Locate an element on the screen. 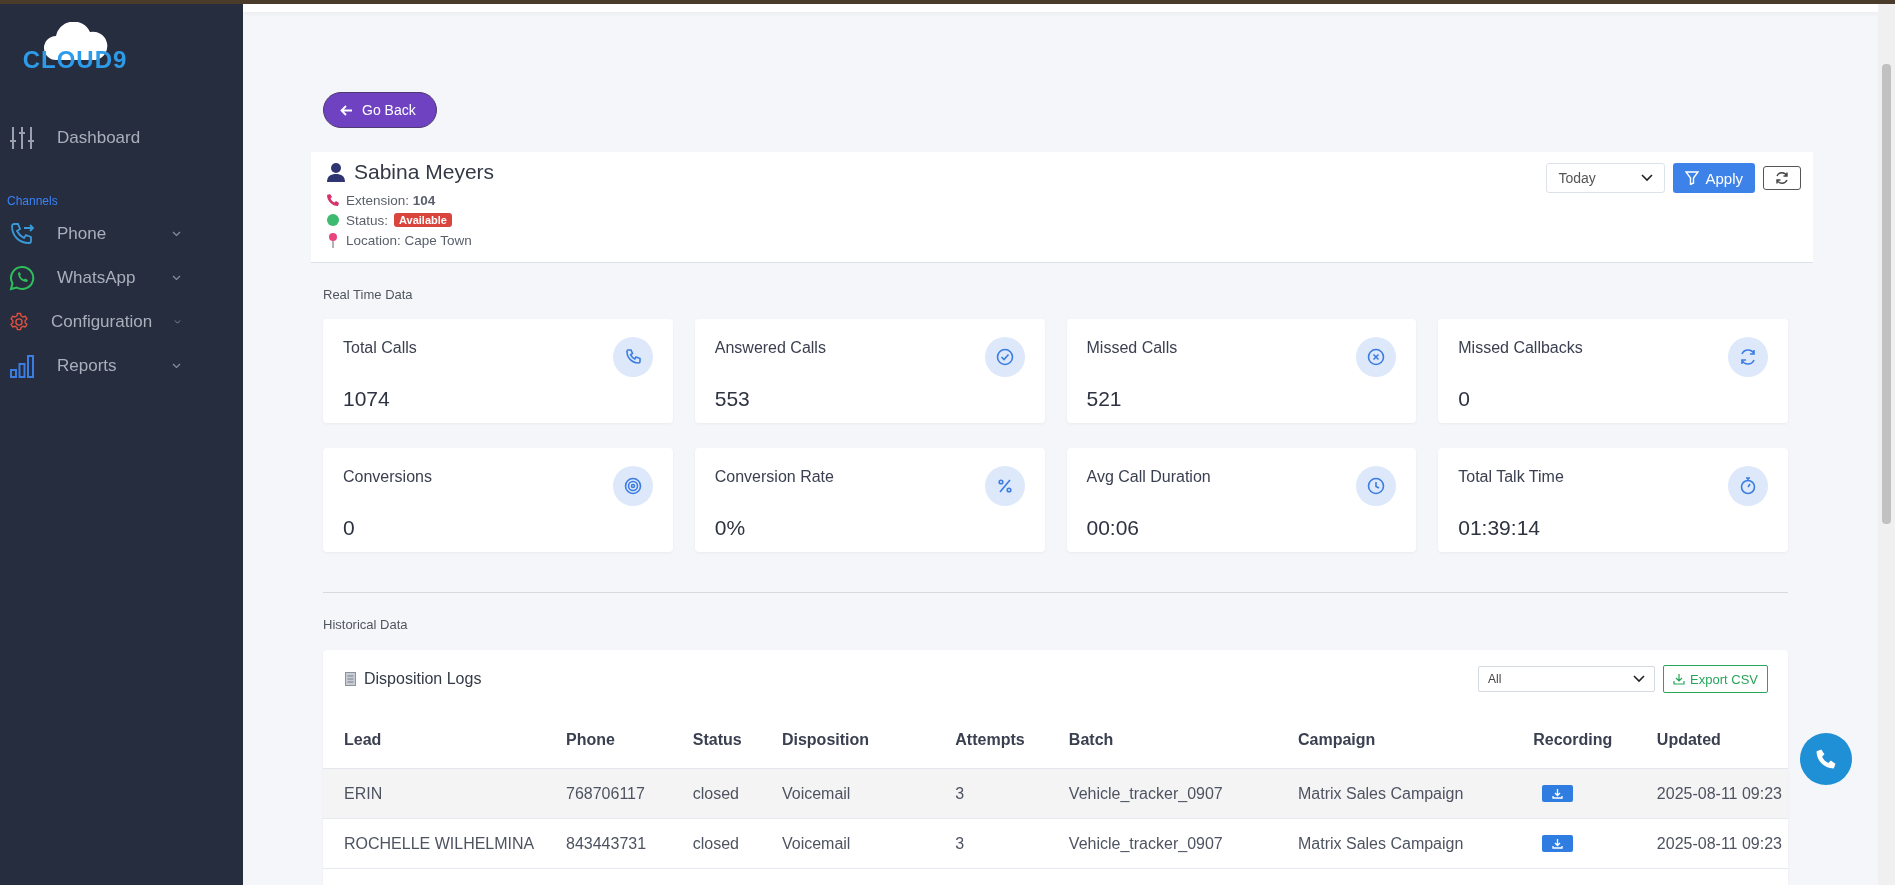 The width and height of the screenshot is (1895, 885). period-dropdown: Today is located at coordinates (1606, 178).